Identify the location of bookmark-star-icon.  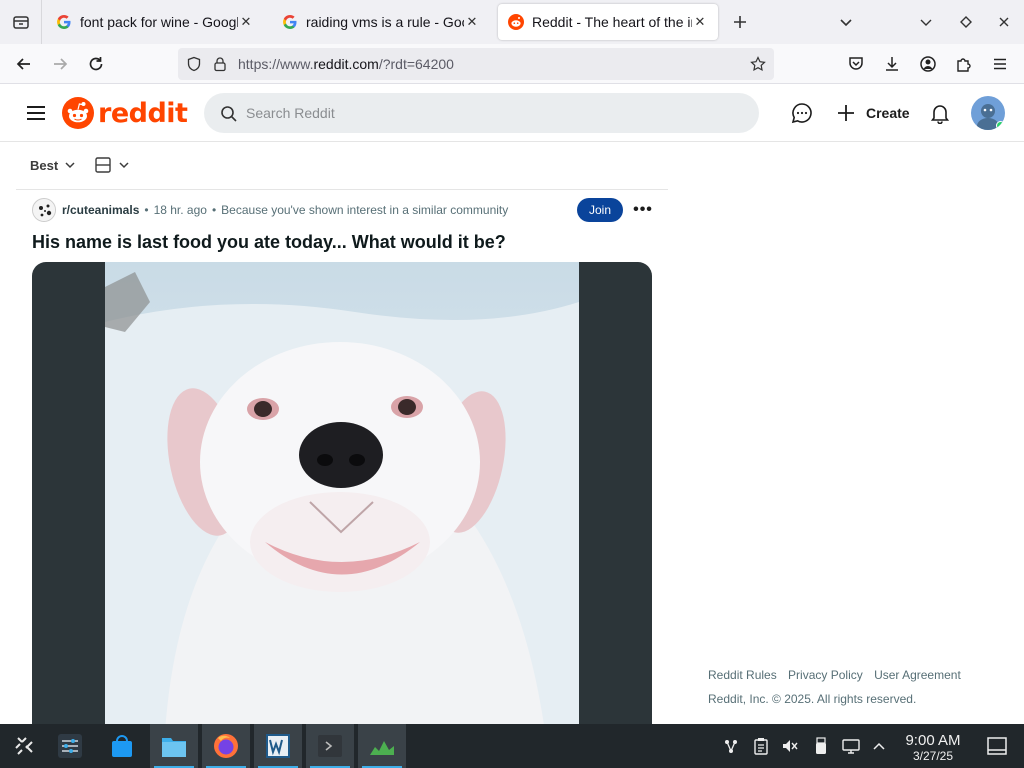
(758, 64).